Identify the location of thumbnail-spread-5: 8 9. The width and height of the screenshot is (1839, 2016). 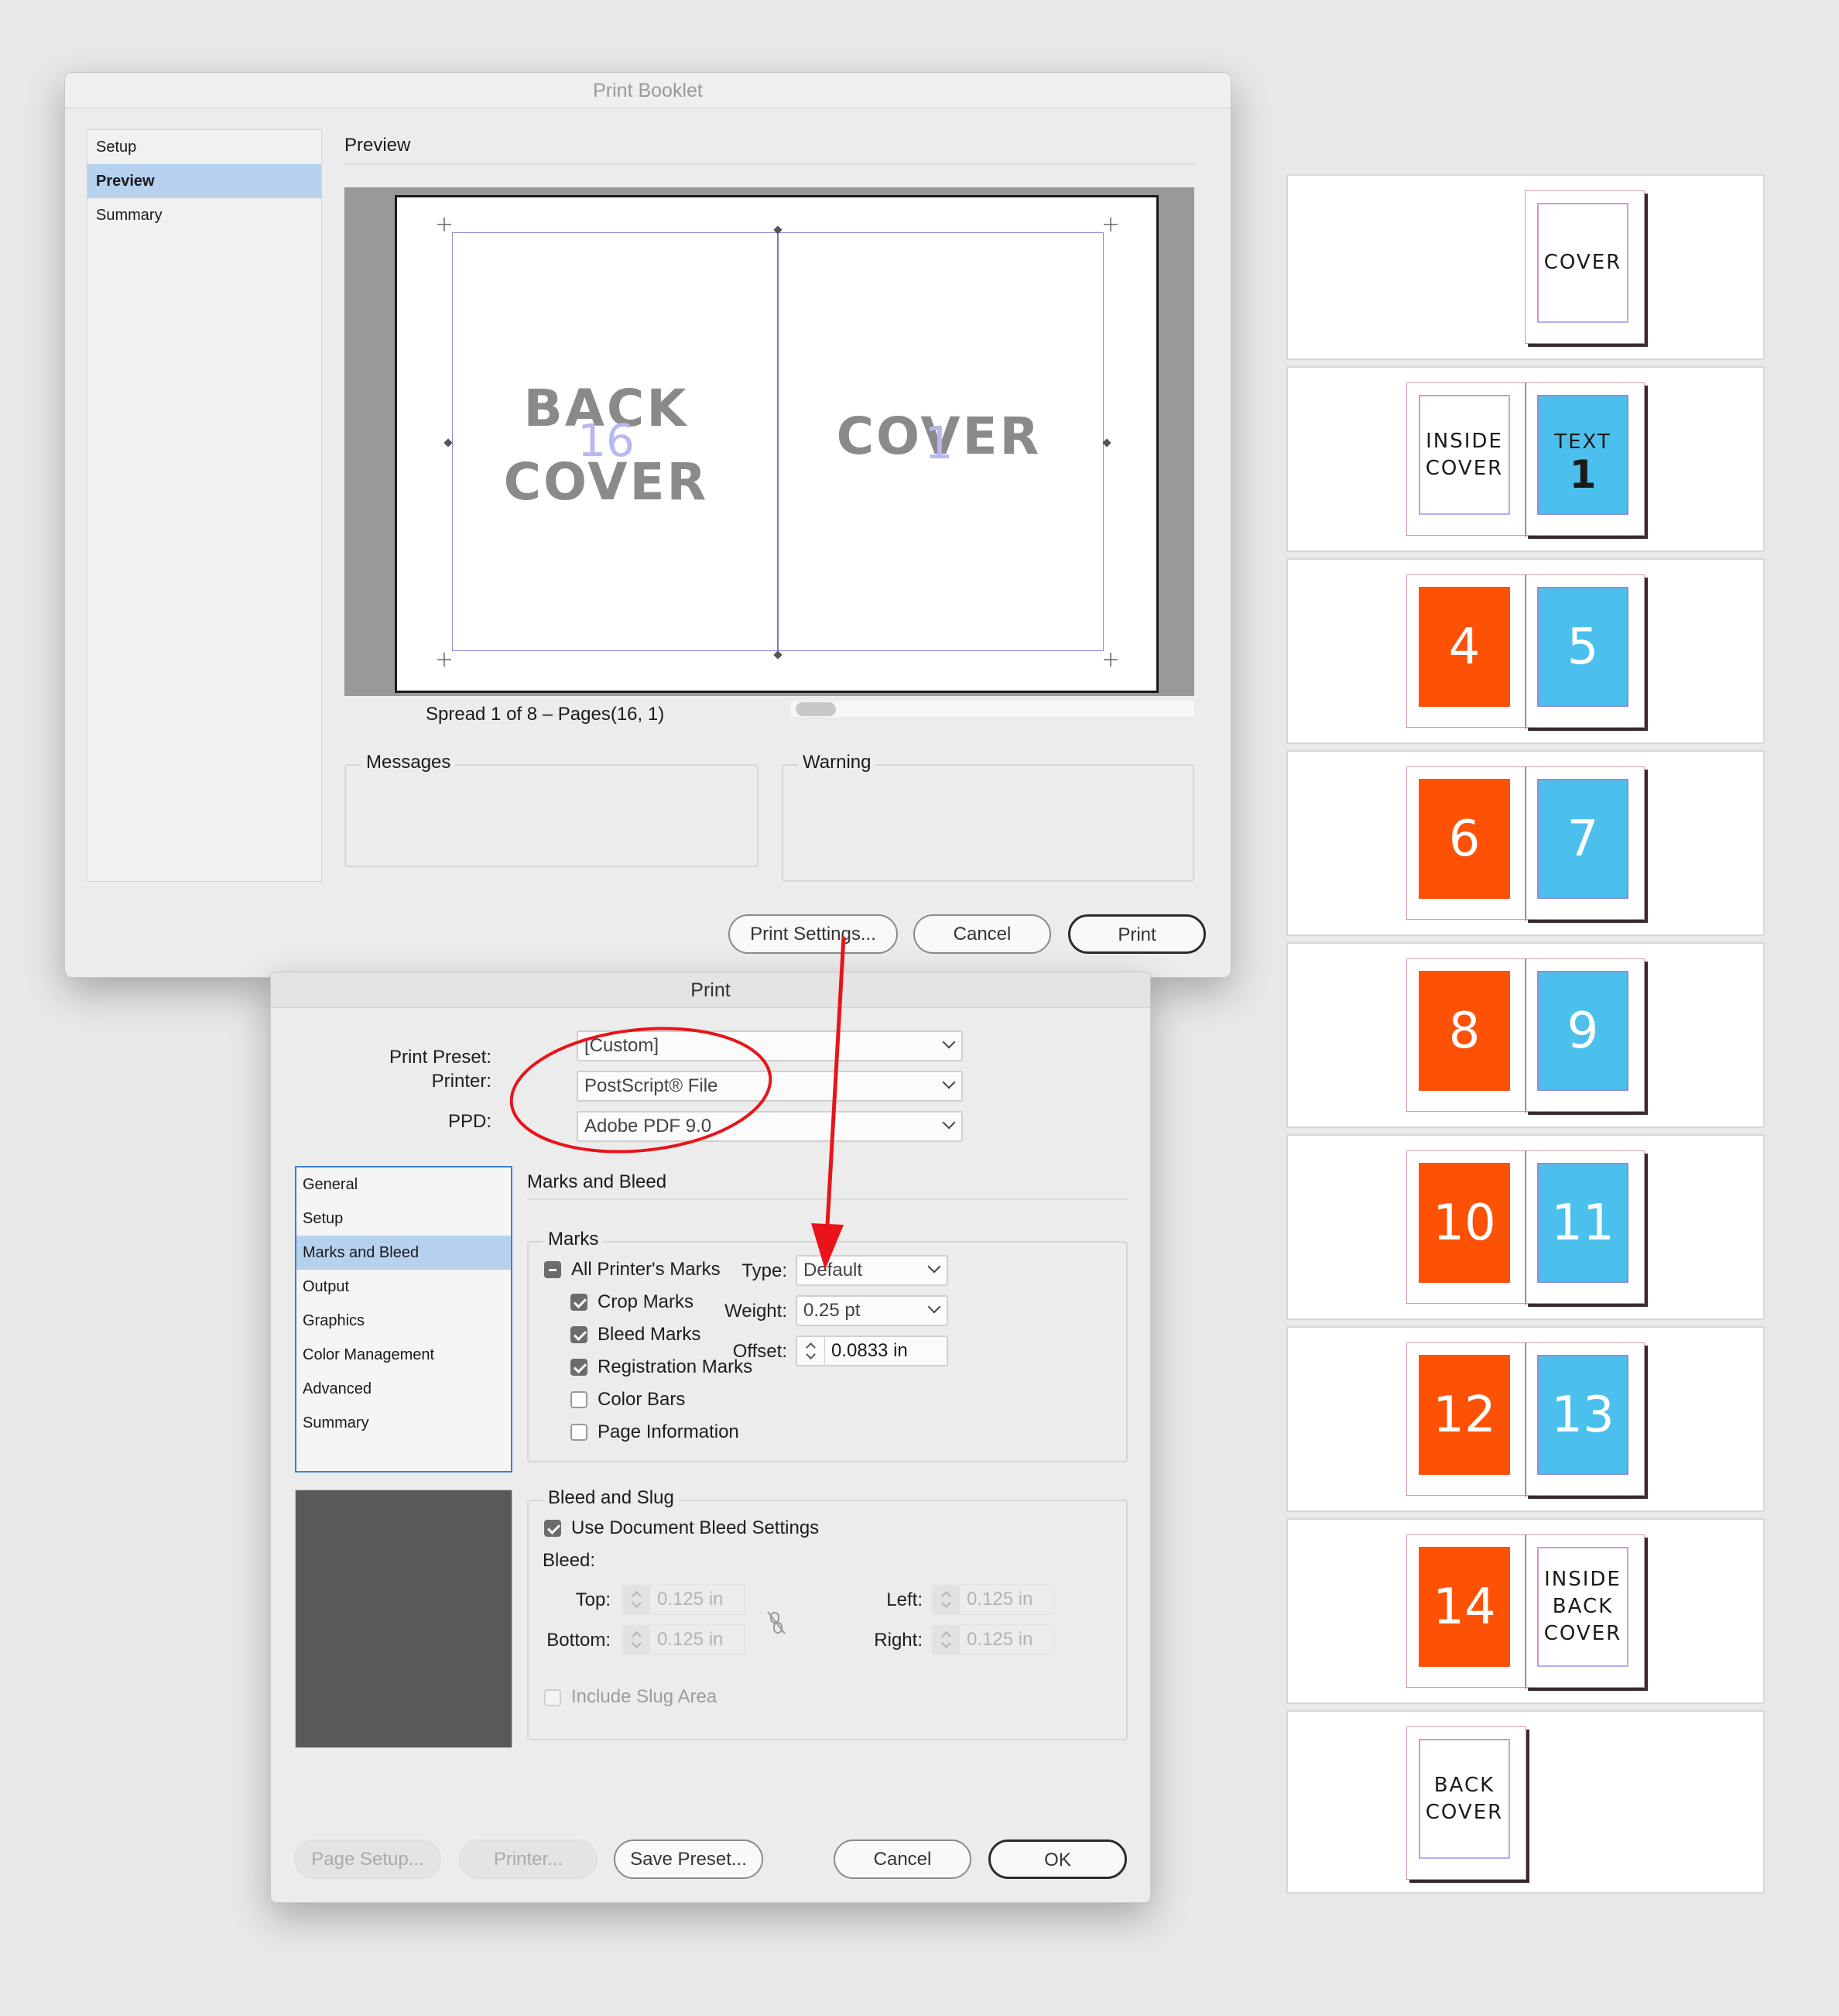
(1526, 1035).